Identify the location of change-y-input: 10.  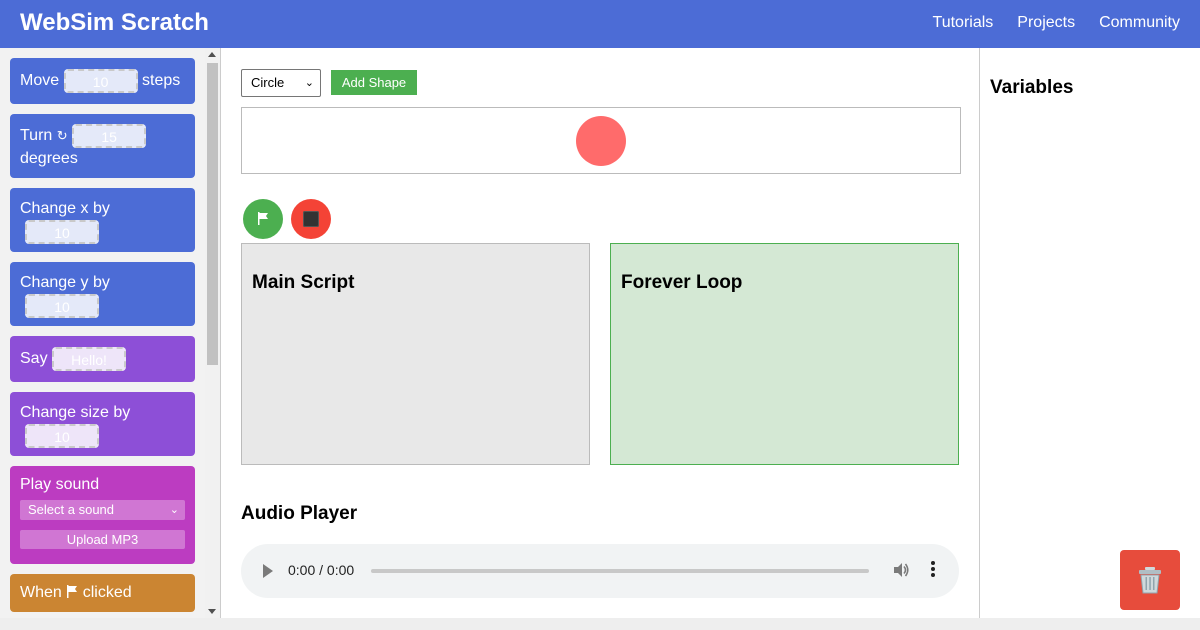
(62, 306).